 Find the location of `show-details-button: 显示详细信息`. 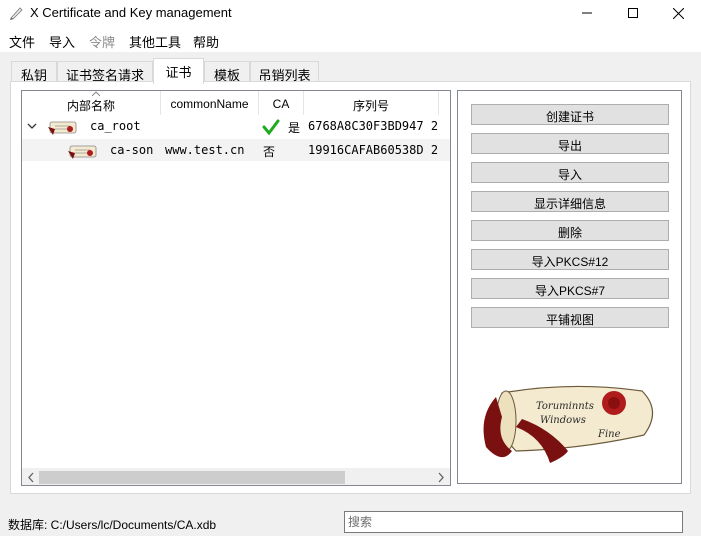

show-details-button: 显示详细信息 is located at coordinates (570, 201).